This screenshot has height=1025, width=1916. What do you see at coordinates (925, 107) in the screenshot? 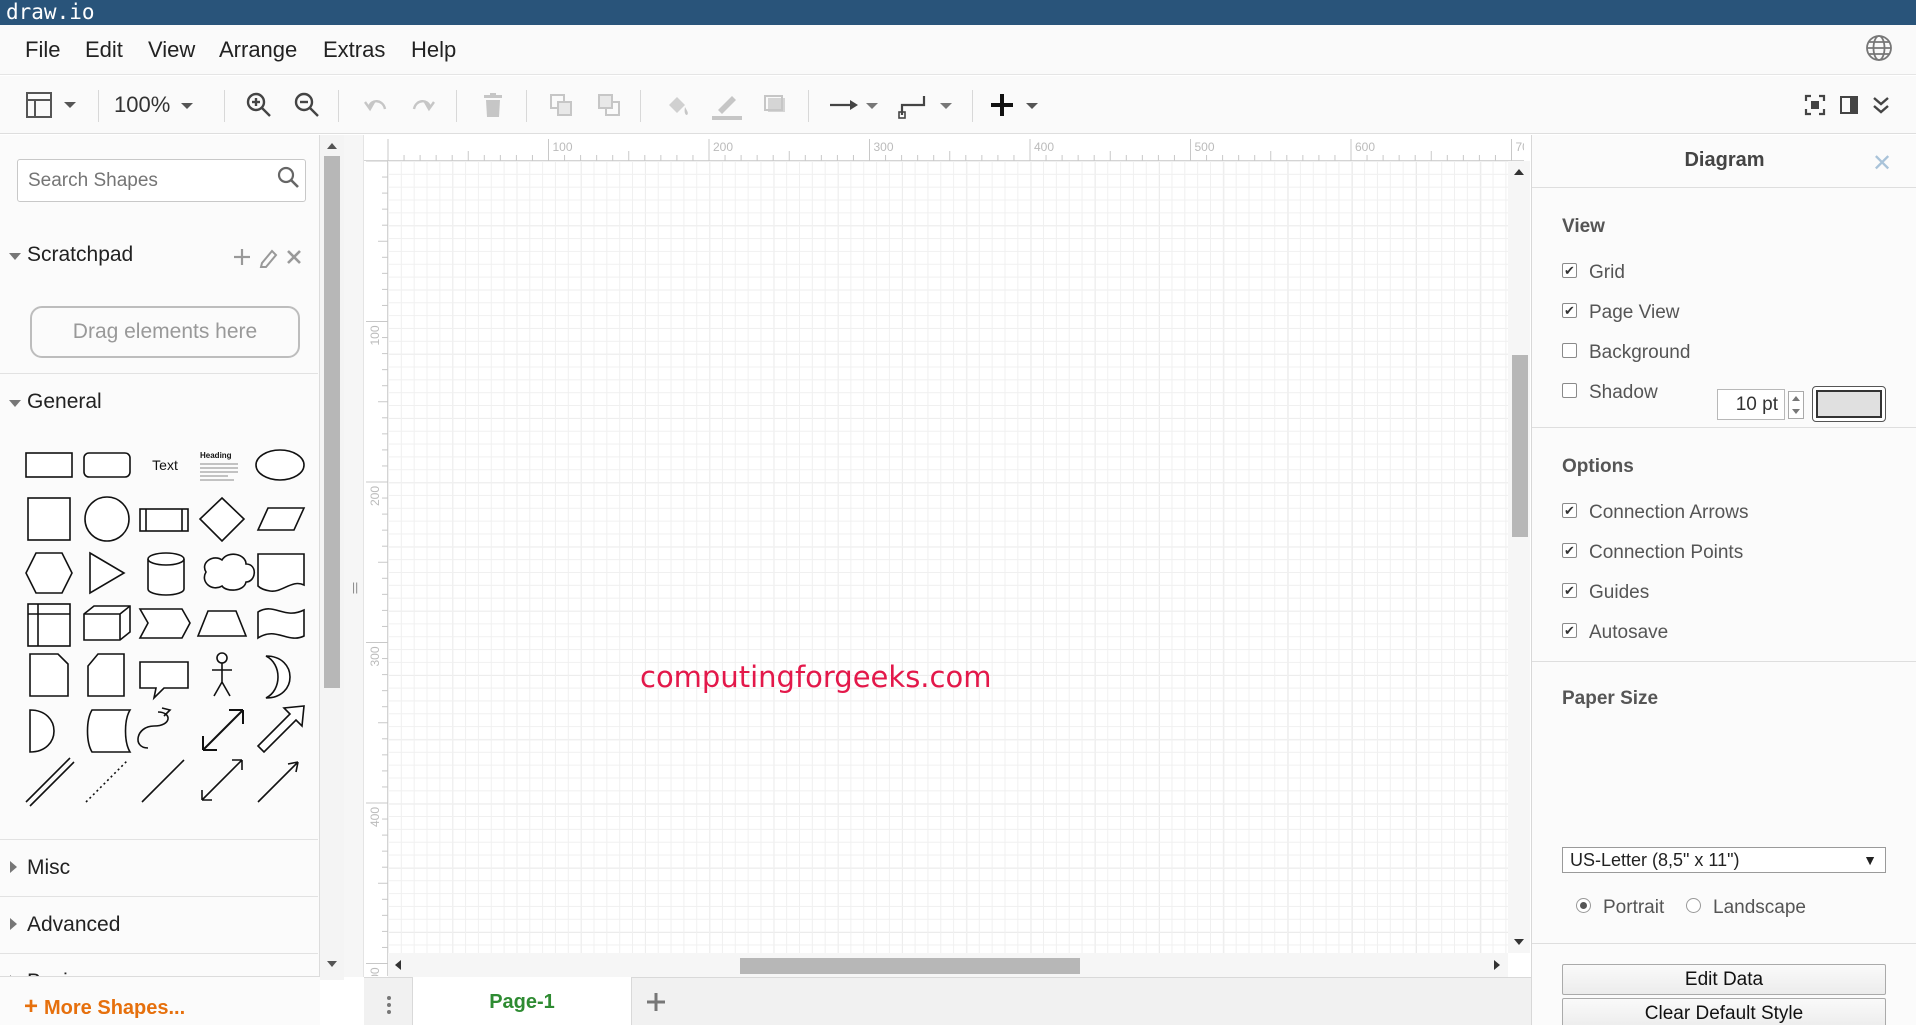
I see `elbow-connector-icon` at bounding box center [925, 107].